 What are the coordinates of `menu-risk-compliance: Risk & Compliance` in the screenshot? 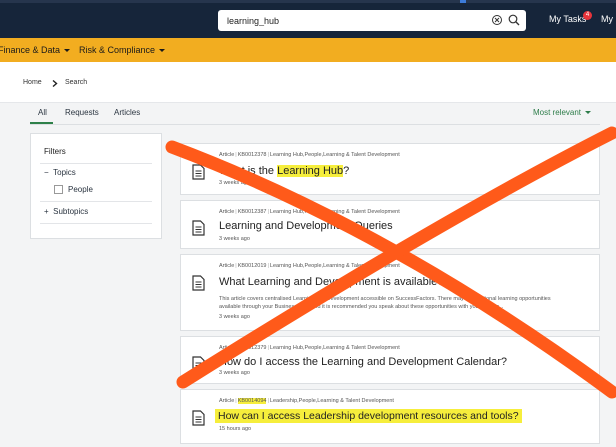 It's located at (122, 50).